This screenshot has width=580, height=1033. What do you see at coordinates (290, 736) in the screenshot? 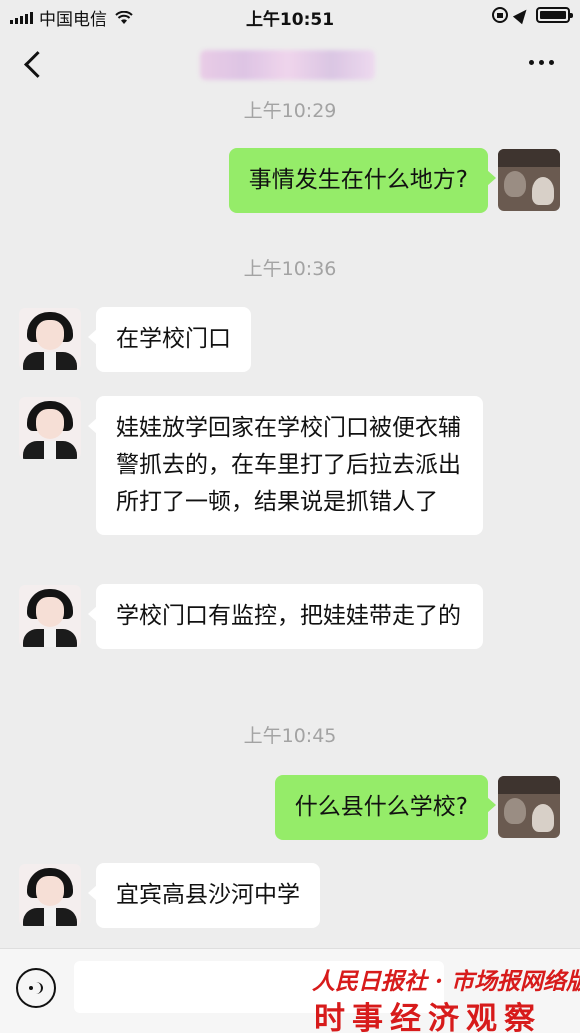
I see `timestamp: 上午10:45` at bounding box center [290, 736].